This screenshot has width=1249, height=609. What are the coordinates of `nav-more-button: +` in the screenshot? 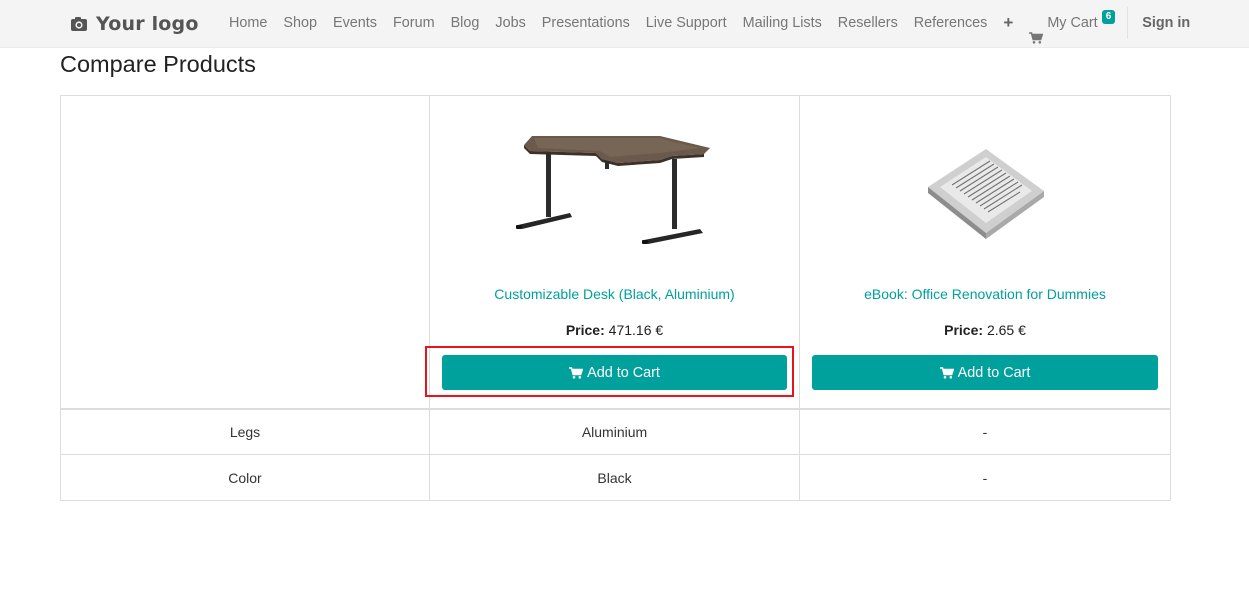 It's located at (1008, 23).